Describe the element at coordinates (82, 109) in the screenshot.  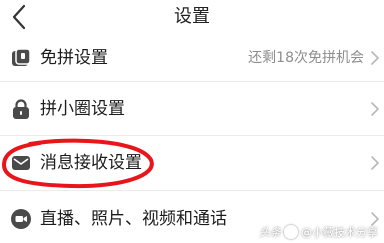
I see `row-label: 拼小圈设置` at that location.